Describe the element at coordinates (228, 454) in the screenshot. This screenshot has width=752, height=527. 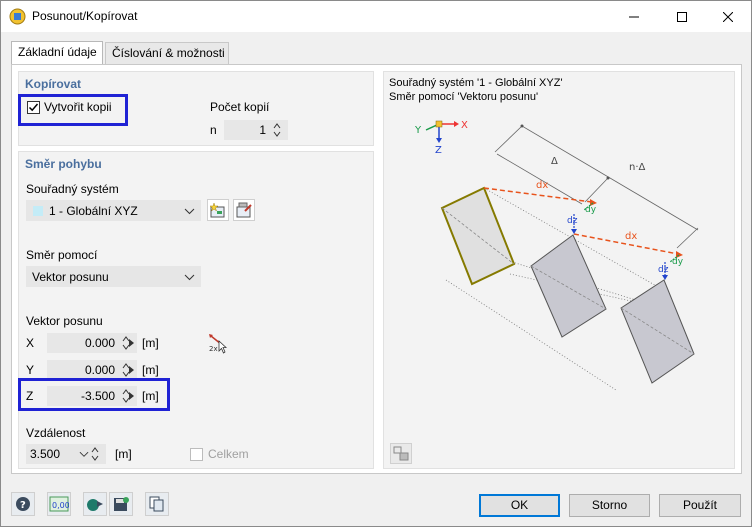
I see `total-label: Celkem` at that location.